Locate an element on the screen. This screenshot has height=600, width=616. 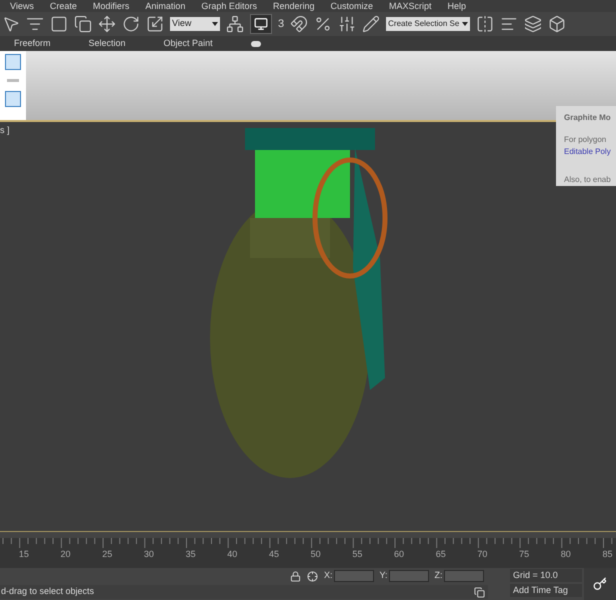
percent-icon is located at coordinates (323, 24).